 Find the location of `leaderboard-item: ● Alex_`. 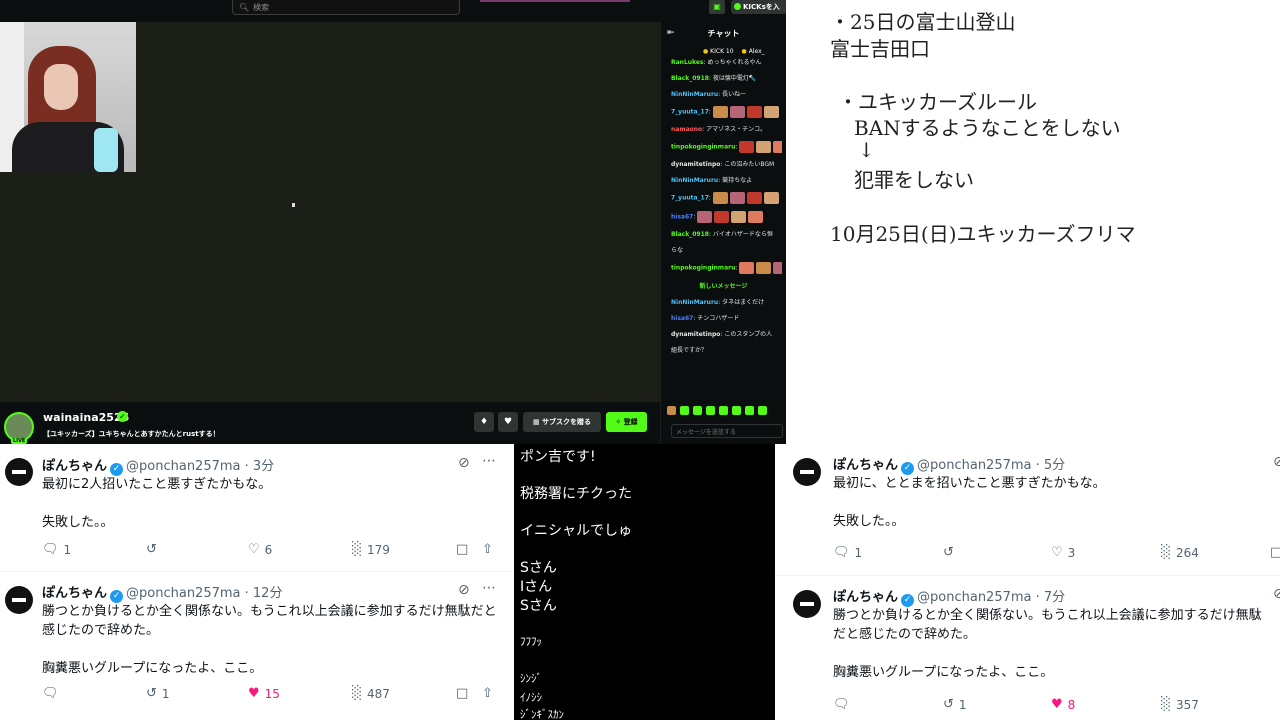

leaderboard-item: ● Alex_ is located at coordinates (753, 51).